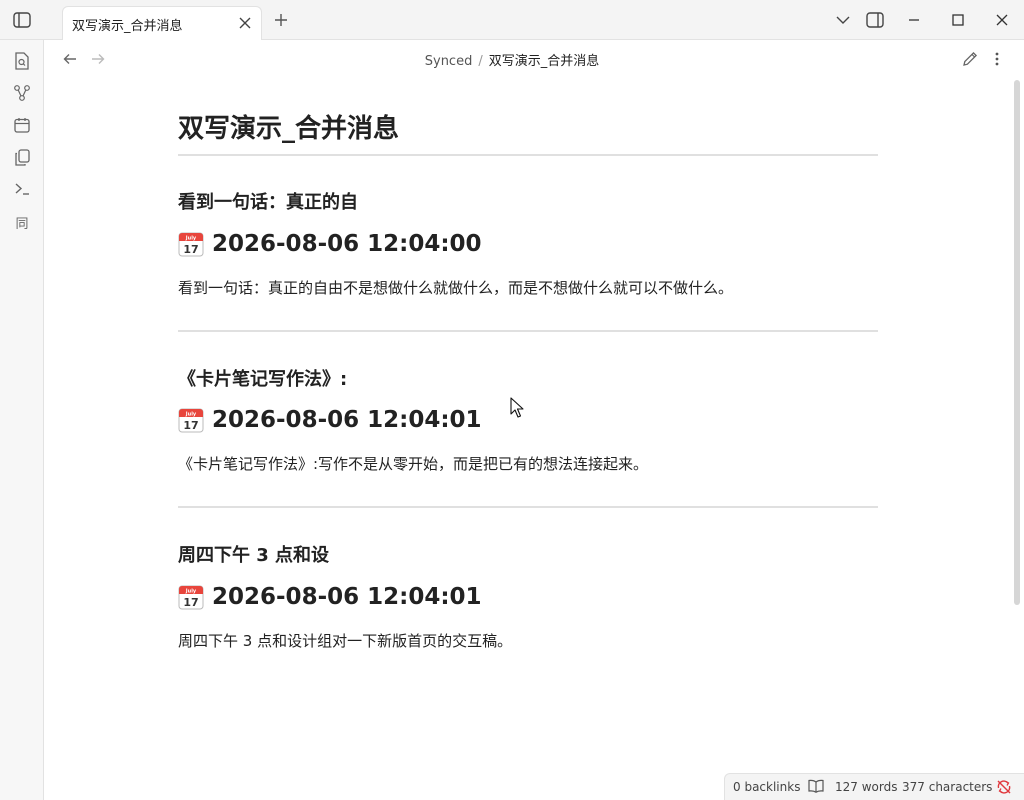 This screenshot has width=1024, height=800. What do you see at coordinates (127, 26) in the screenshot?
I see `tab-title: 双写演示_合并消息` at bounding box center [127, 26].